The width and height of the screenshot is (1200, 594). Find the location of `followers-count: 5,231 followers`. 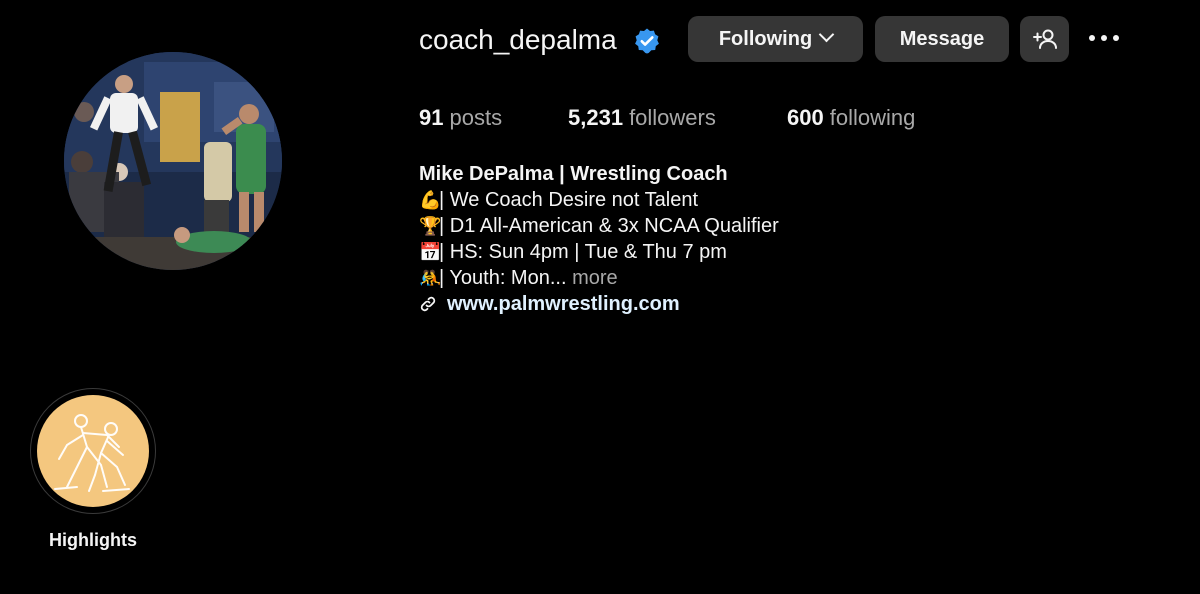

followers-count: 5,231 followers is located at coordinates (642, 118).